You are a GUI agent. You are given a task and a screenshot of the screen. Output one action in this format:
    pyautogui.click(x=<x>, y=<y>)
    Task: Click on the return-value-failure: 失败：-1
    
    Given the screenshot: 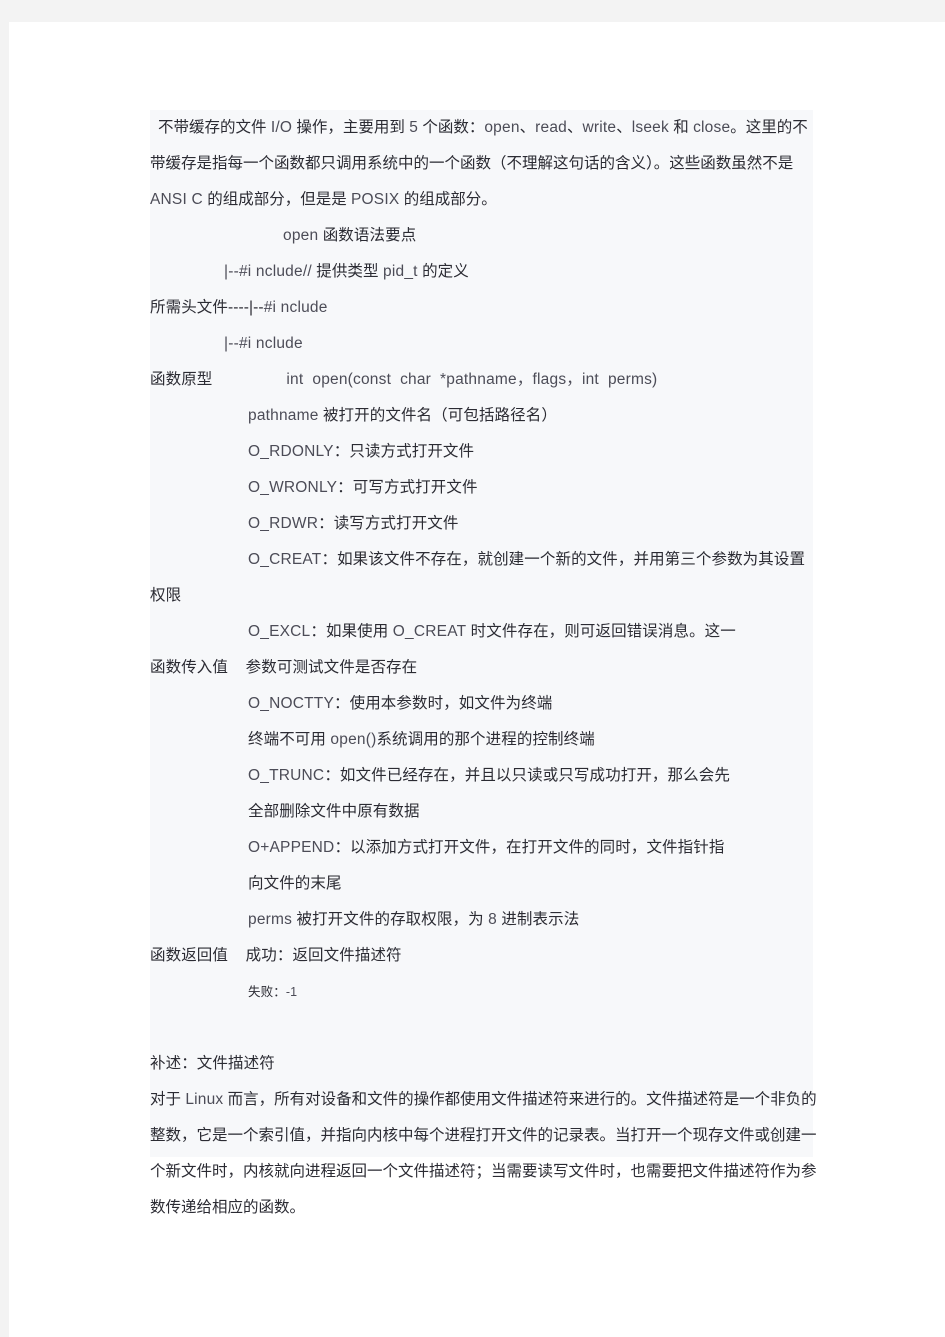 What is the action you would take?
    pyautogui.click(x=500, y=992)
    